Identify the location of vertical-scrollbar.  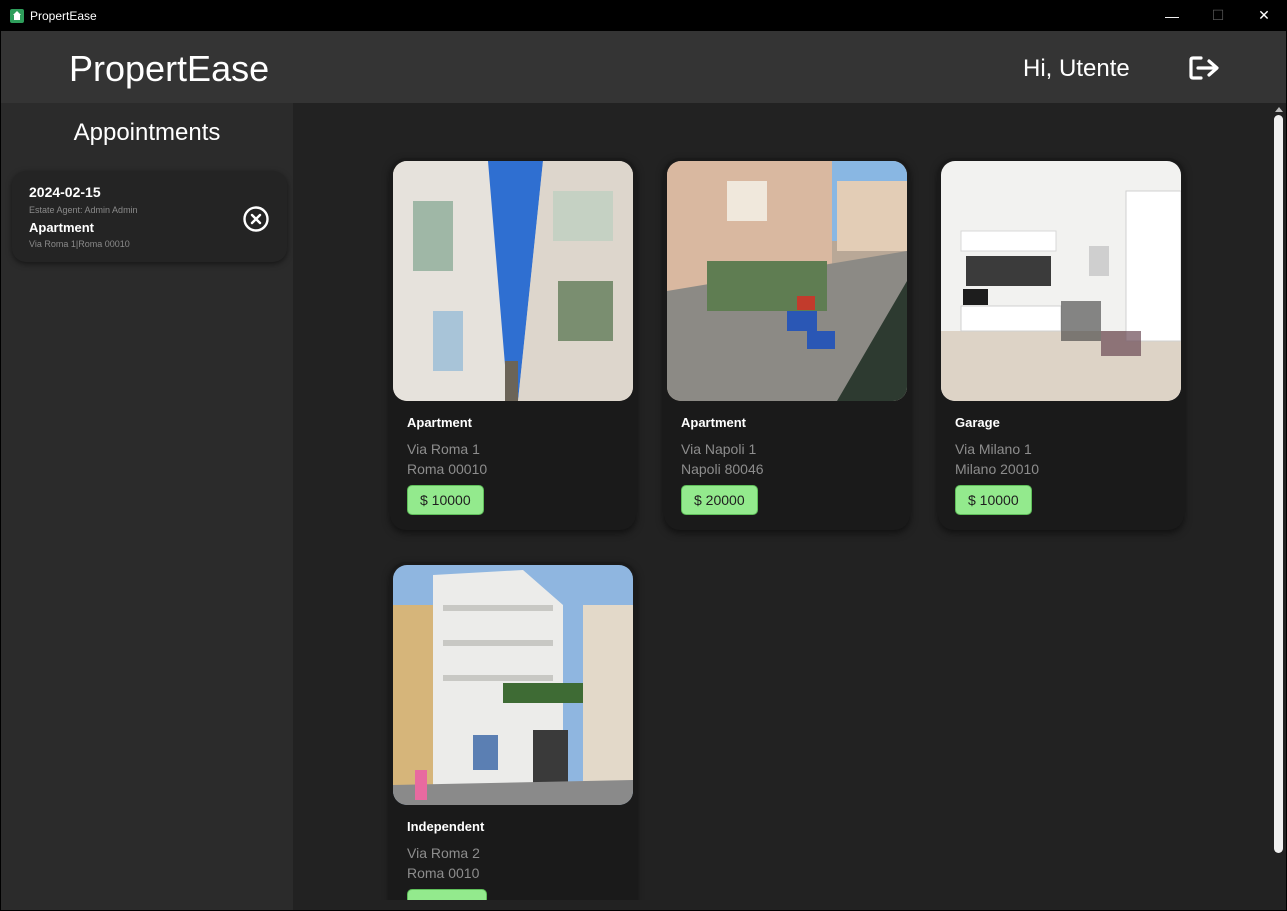
(1278, 506).